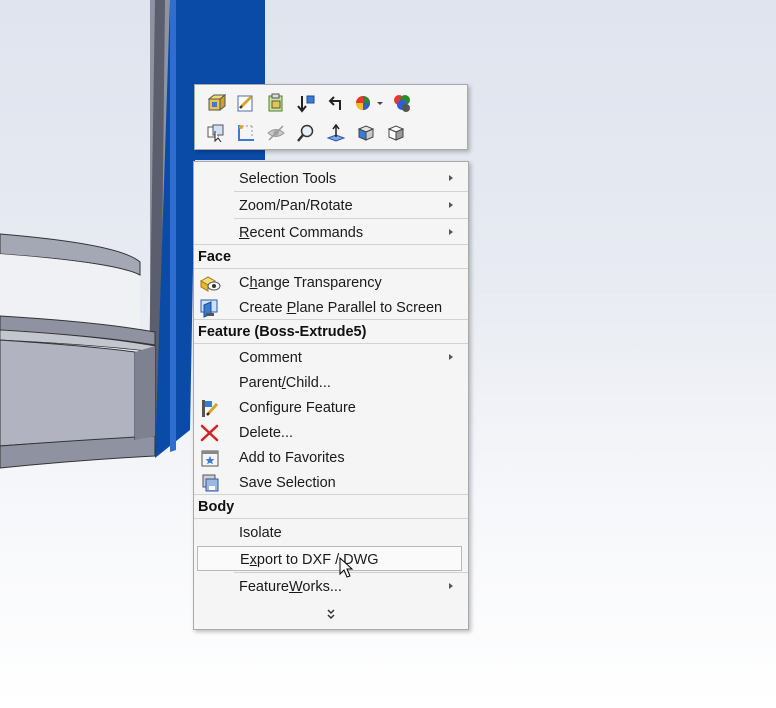 The image size is (776, 708). What do you see at coordinates (331, 357) in the screenshot?
I see `menu-item-comment: Comment` at bounding box center [331, 357].